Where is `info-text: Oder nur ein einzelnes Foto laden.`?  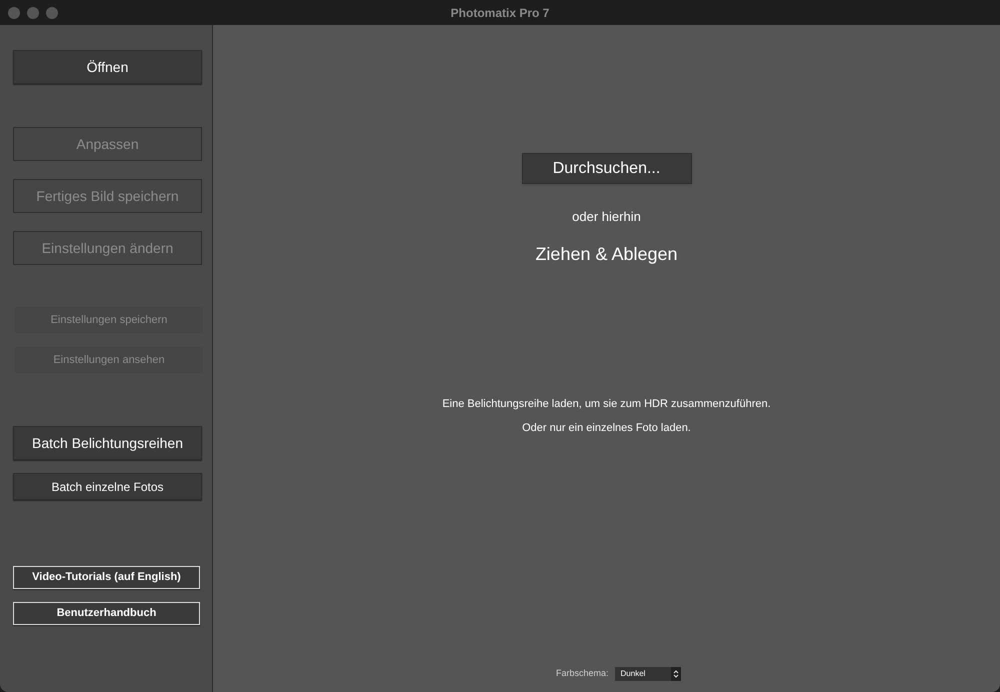
info-text: Oder nur ein einzelnes Foto laden. is located at coordinates (606, 428).